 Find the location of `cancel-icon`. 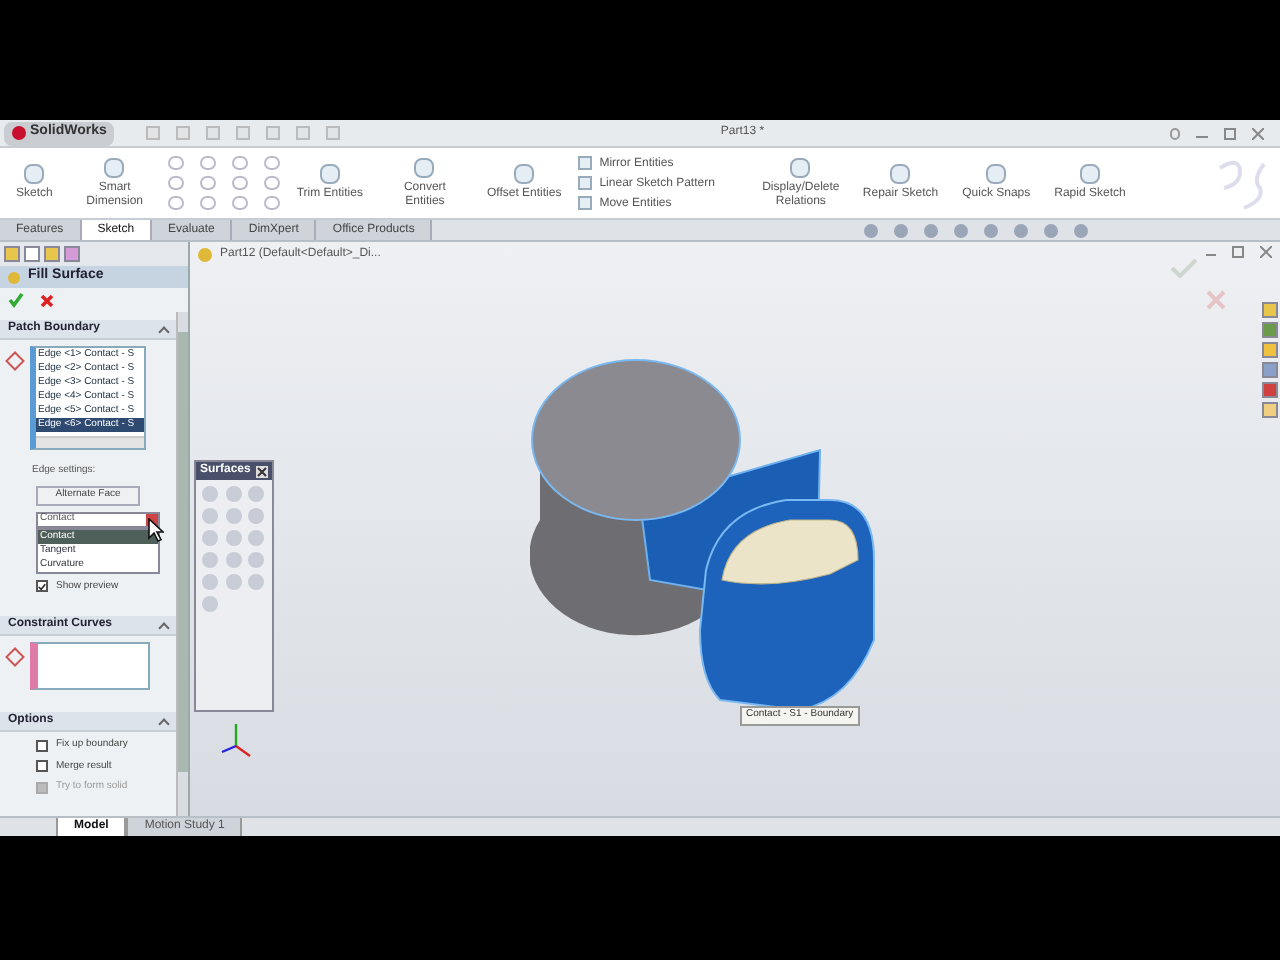

cancel-icon is located at coordinates (47, 300).